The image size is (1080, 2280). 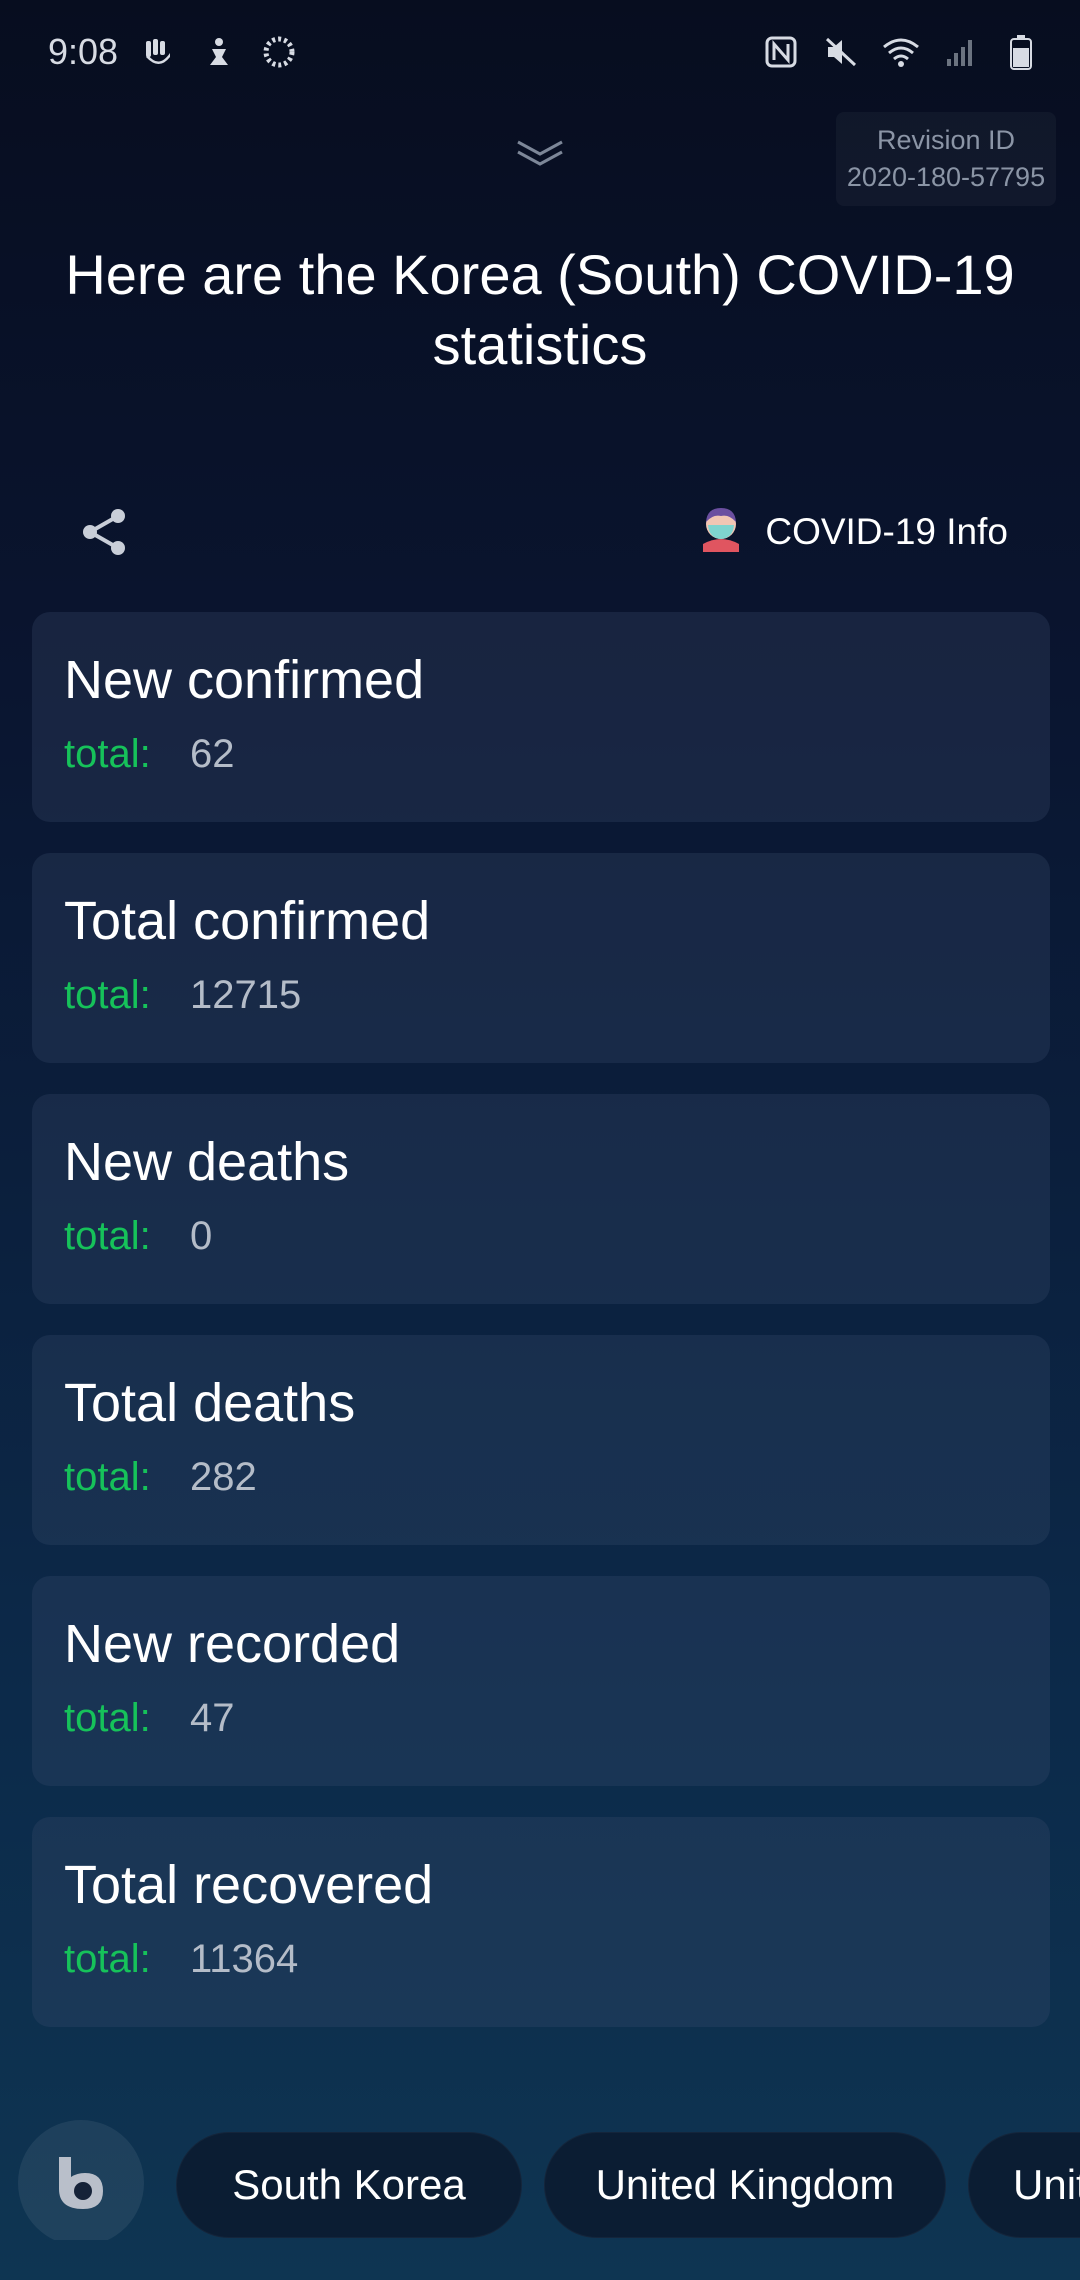 I want to click on bixby-icon, so click(x=81, y=2183).